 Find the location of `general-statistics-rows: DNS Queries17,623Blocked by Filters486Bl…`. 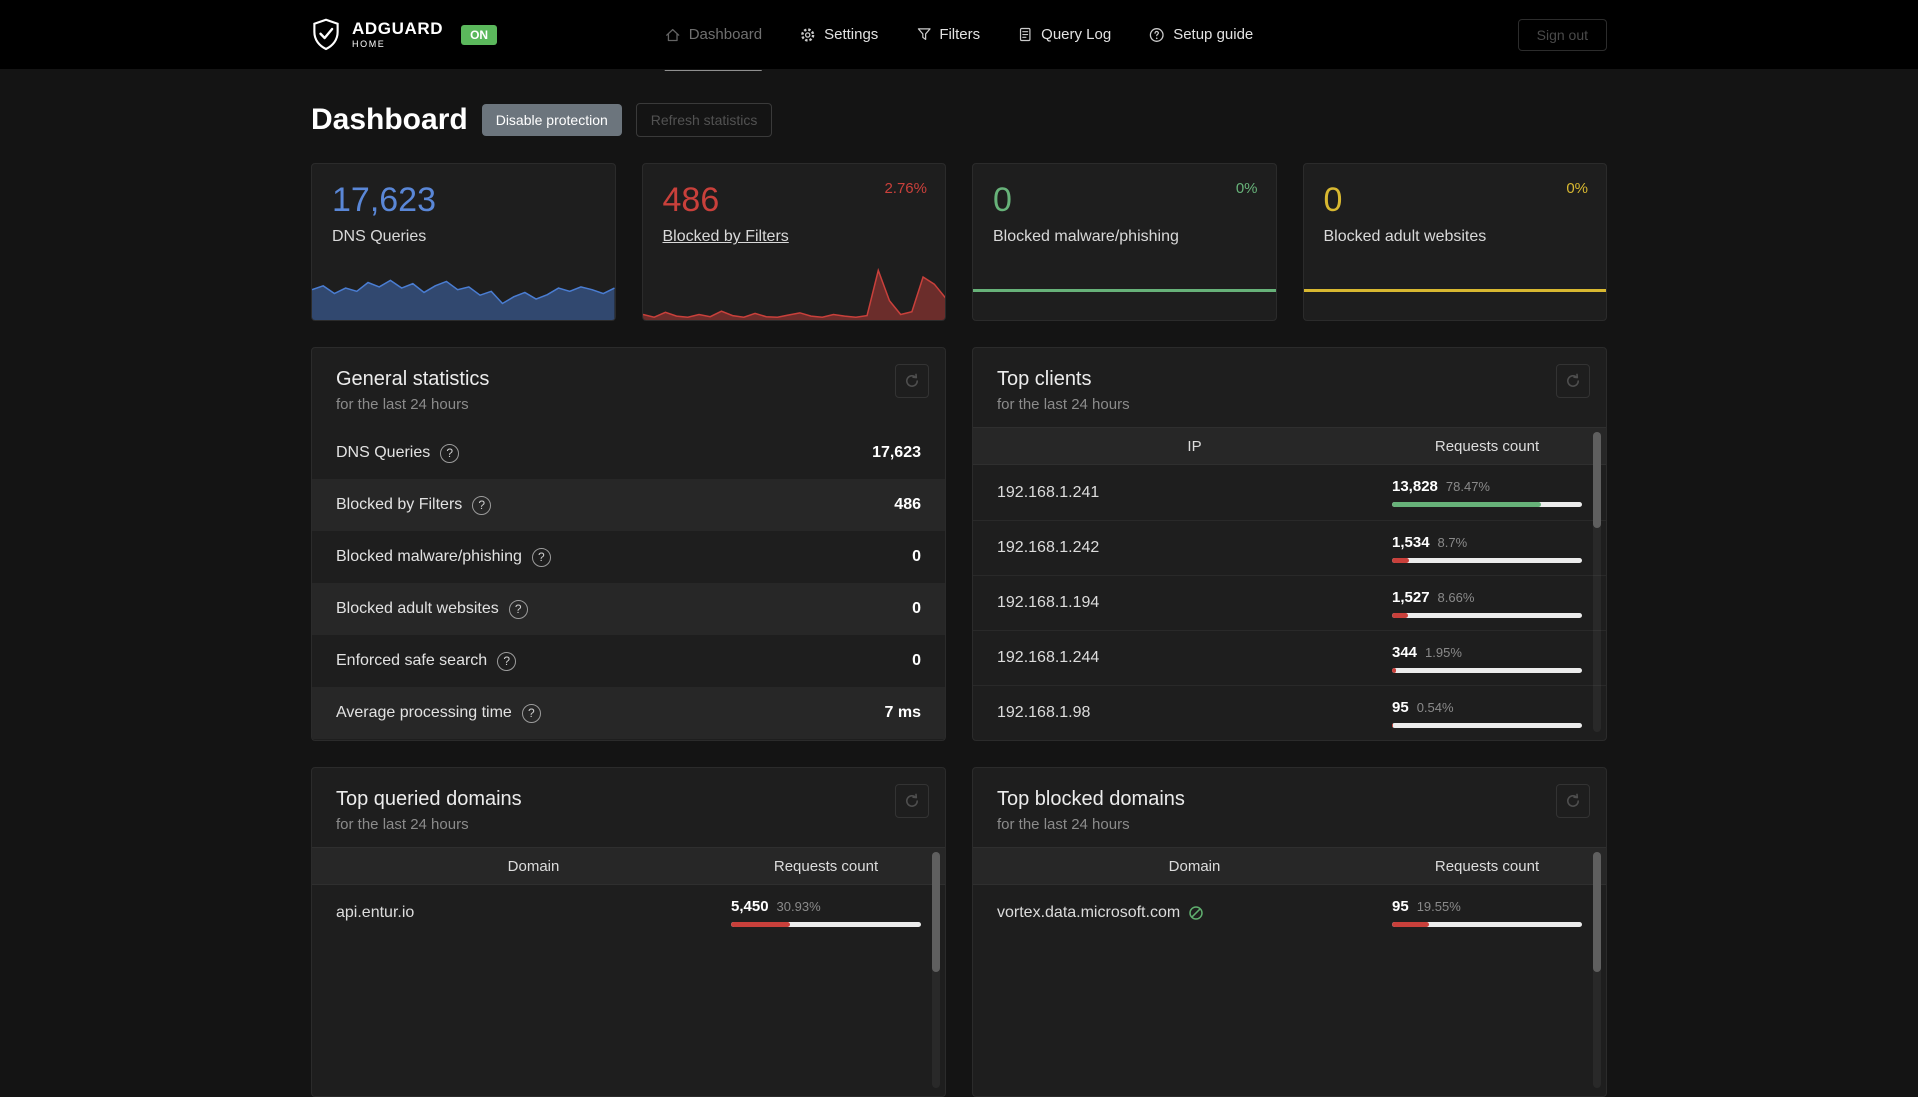

general-statistics-rows: DNS Queries17,623Blocked by Filters486Bl… is located at coordinates (628, 583).